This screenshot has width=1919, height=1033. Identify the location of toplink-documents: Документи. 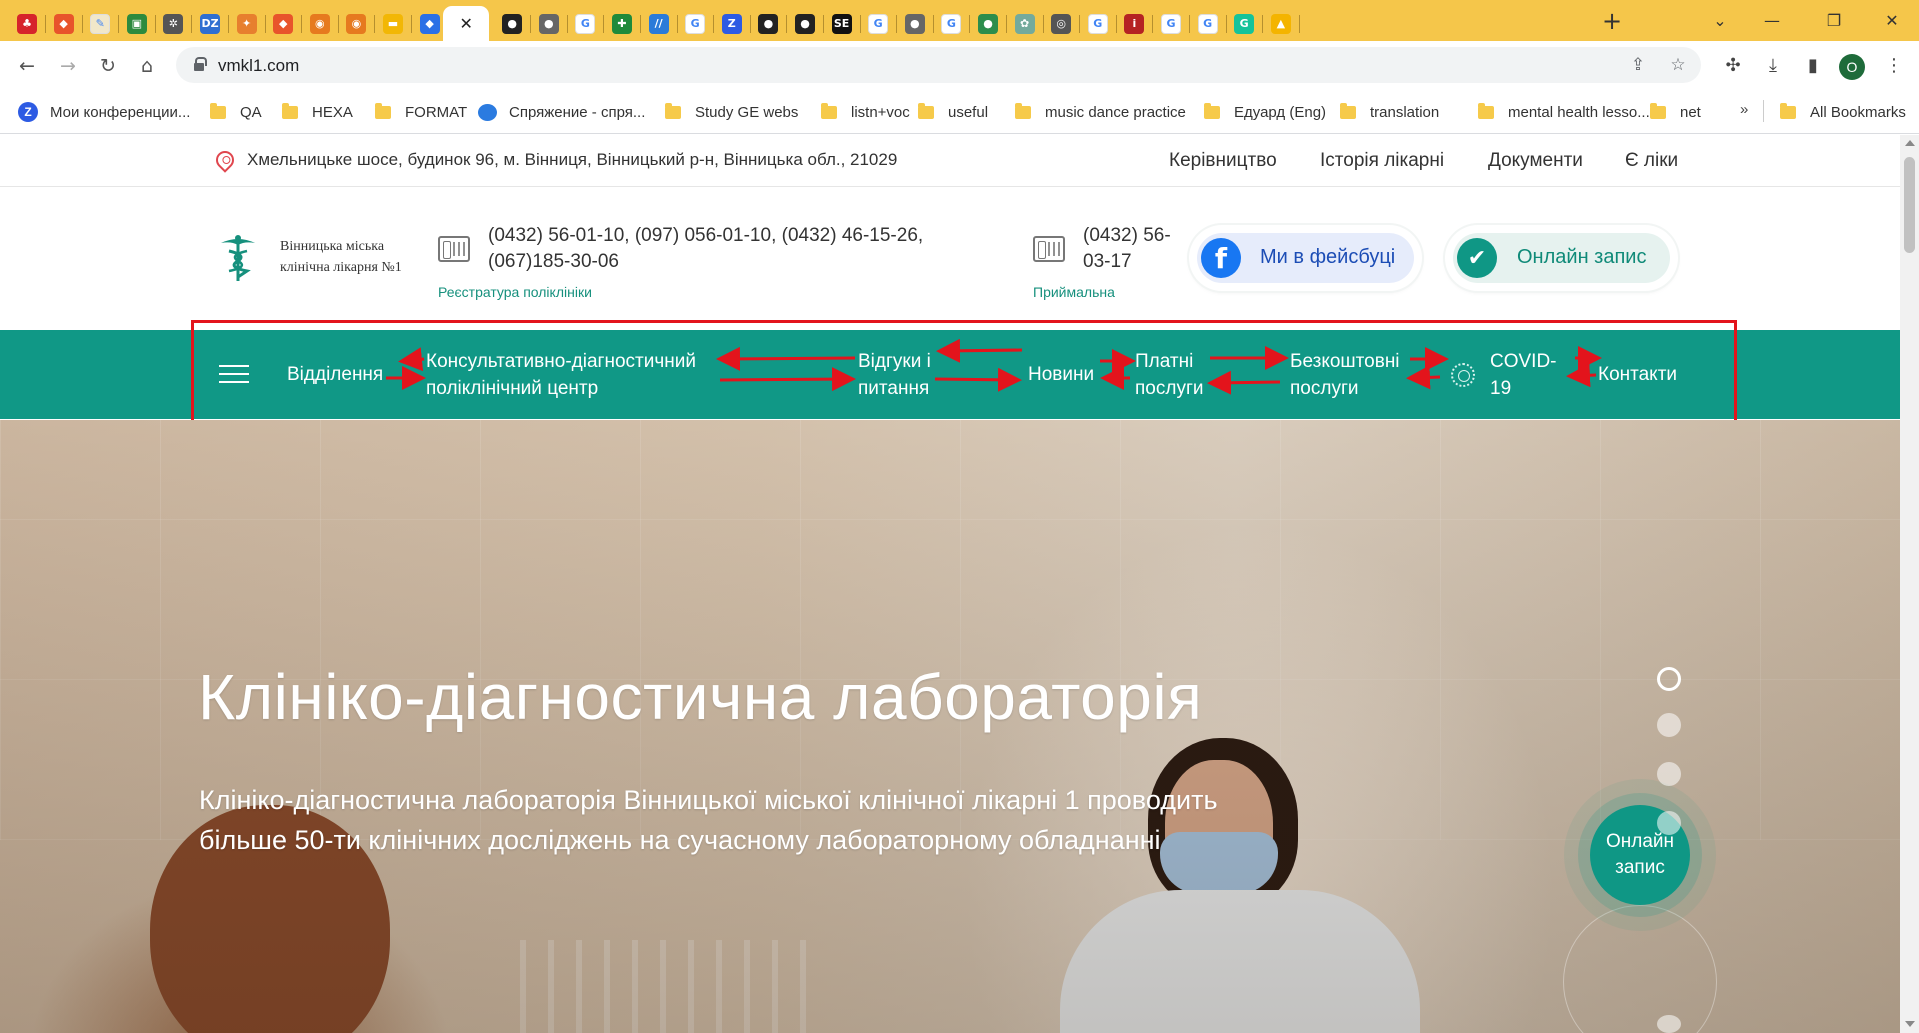
(1535, 161).